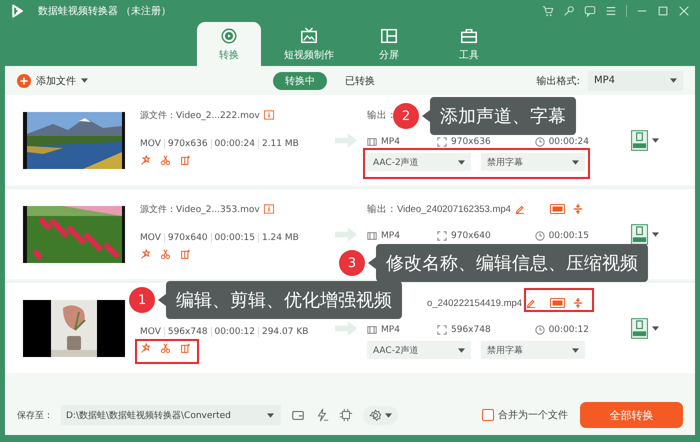  I want to click on tab: 短视频制作, so click(309, 44).